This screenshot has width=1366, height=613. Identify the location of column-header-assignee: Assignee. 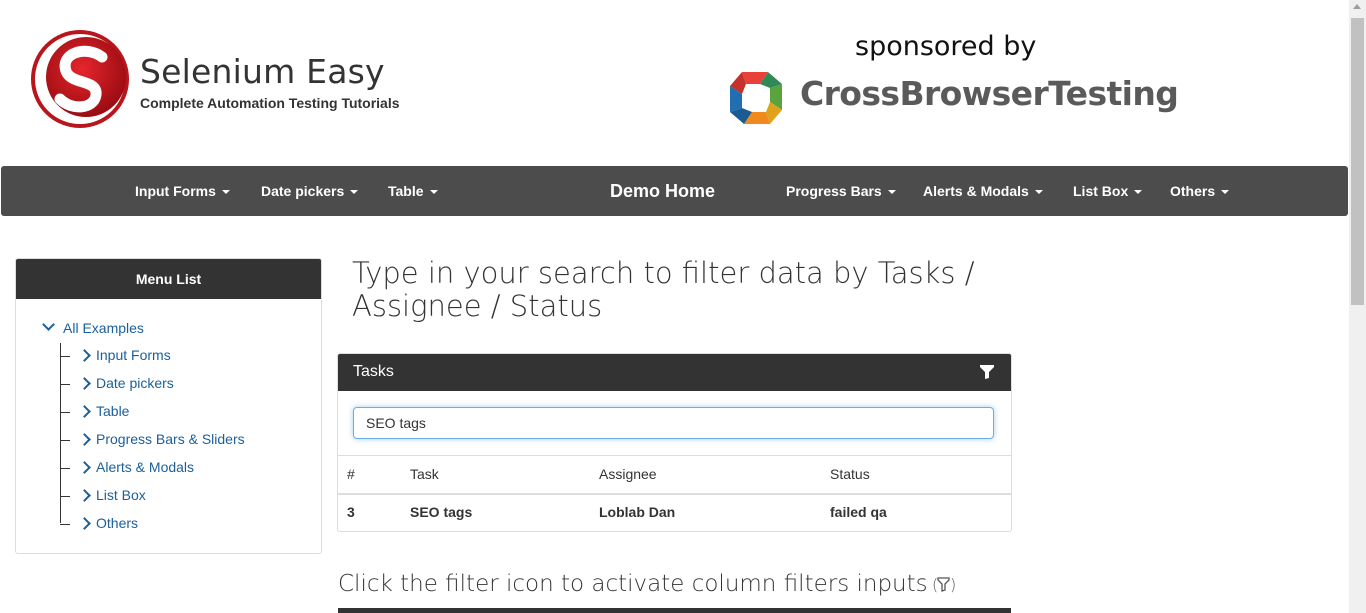
(628, 474).